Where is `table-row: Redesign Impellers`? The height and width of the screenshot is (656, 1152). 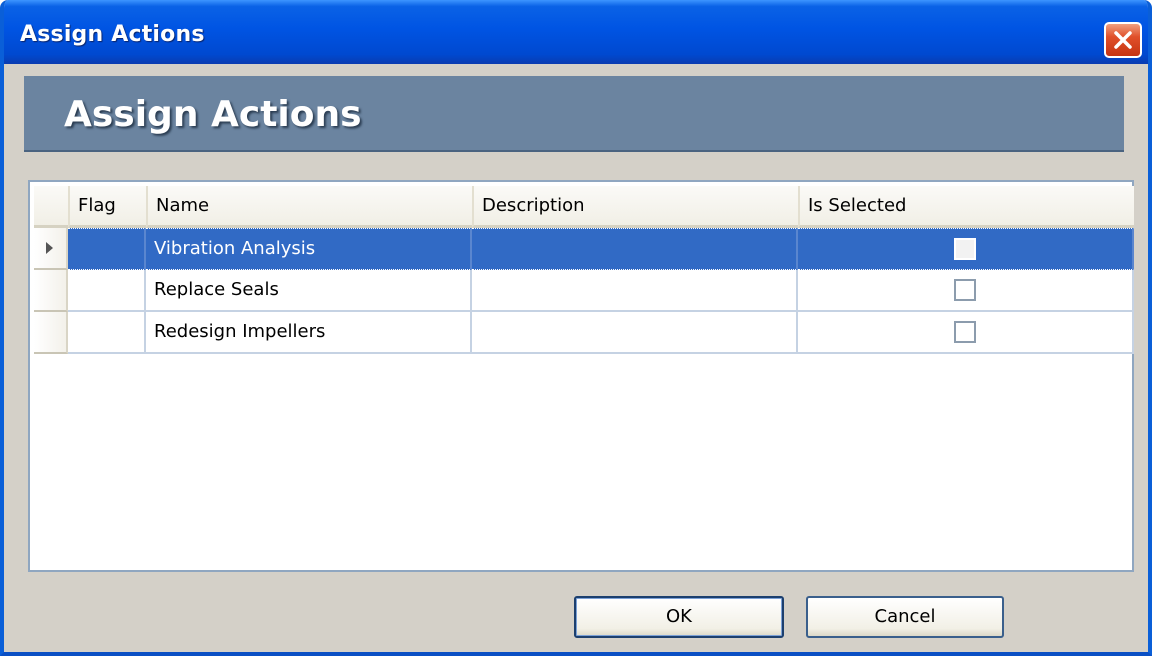
table-row: Redesign Impellers is located at coordinates (584, 333).